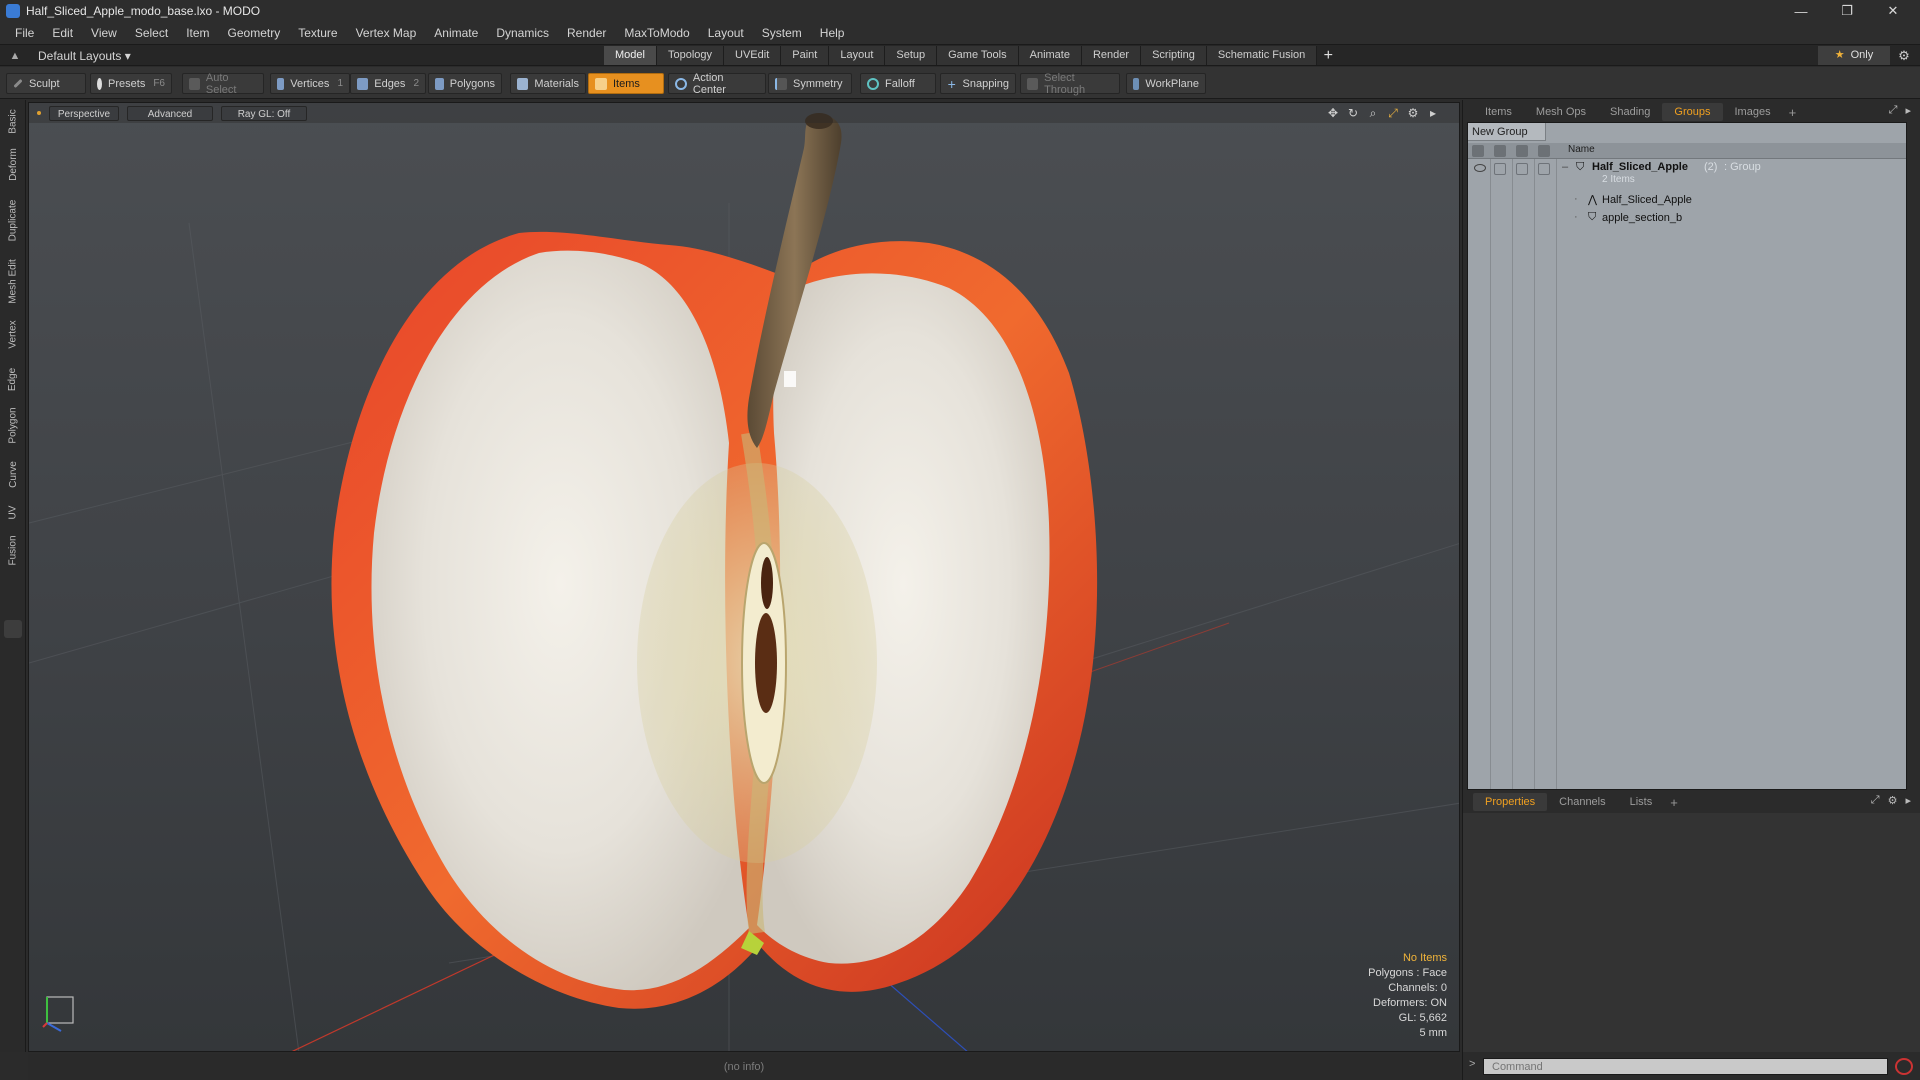  What do you see at coordinates (386, 33) in the screenshot?
I see `menu-vertex-map: Vertex Map` at bounding box center [386, 33].